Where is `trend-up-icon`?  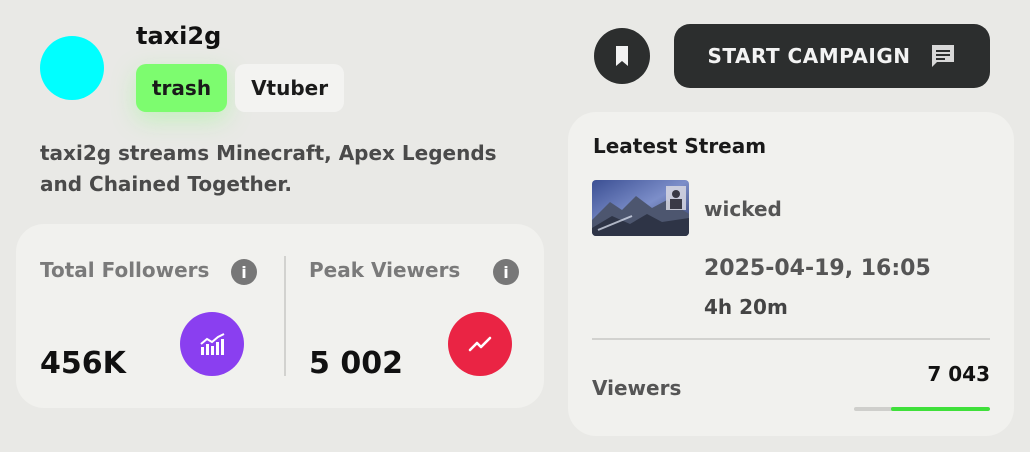 trend-up-icon is located at coordinates (480, 344).